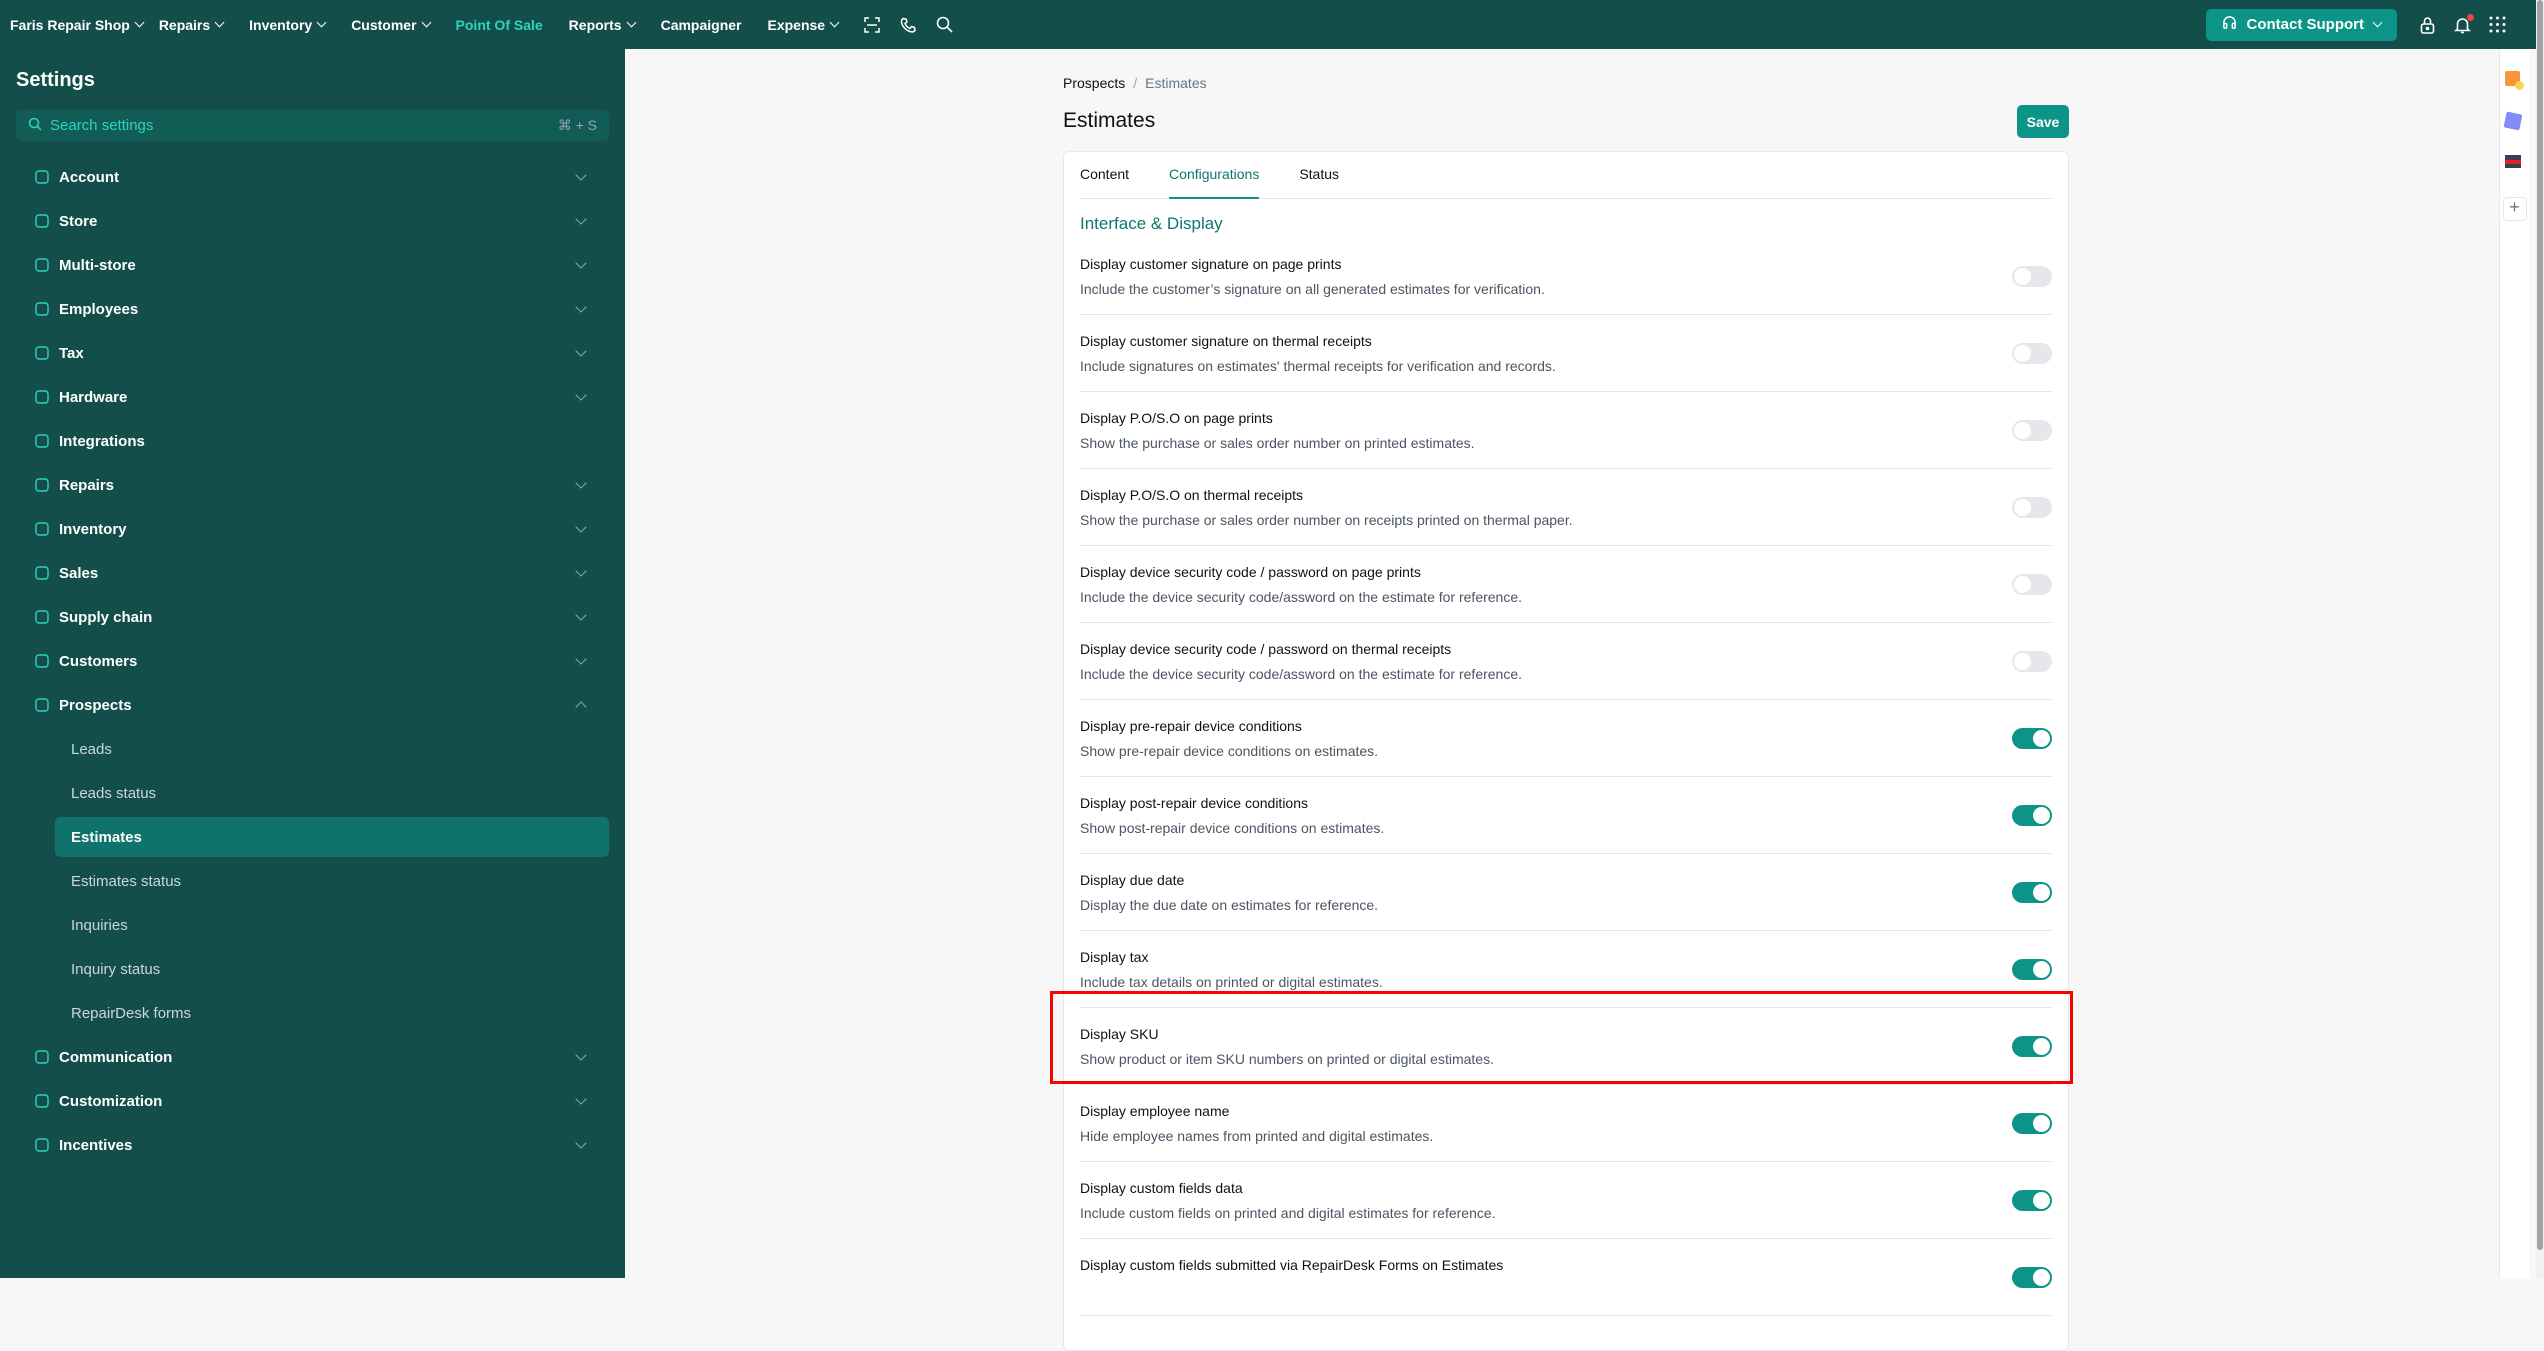 The width and height of the screenshot is (2544, 1351). What do you see at coordinates (288, 25) in the screenshot?
I see `nav-inventory: Inventory` at bounding box center [288, 25].